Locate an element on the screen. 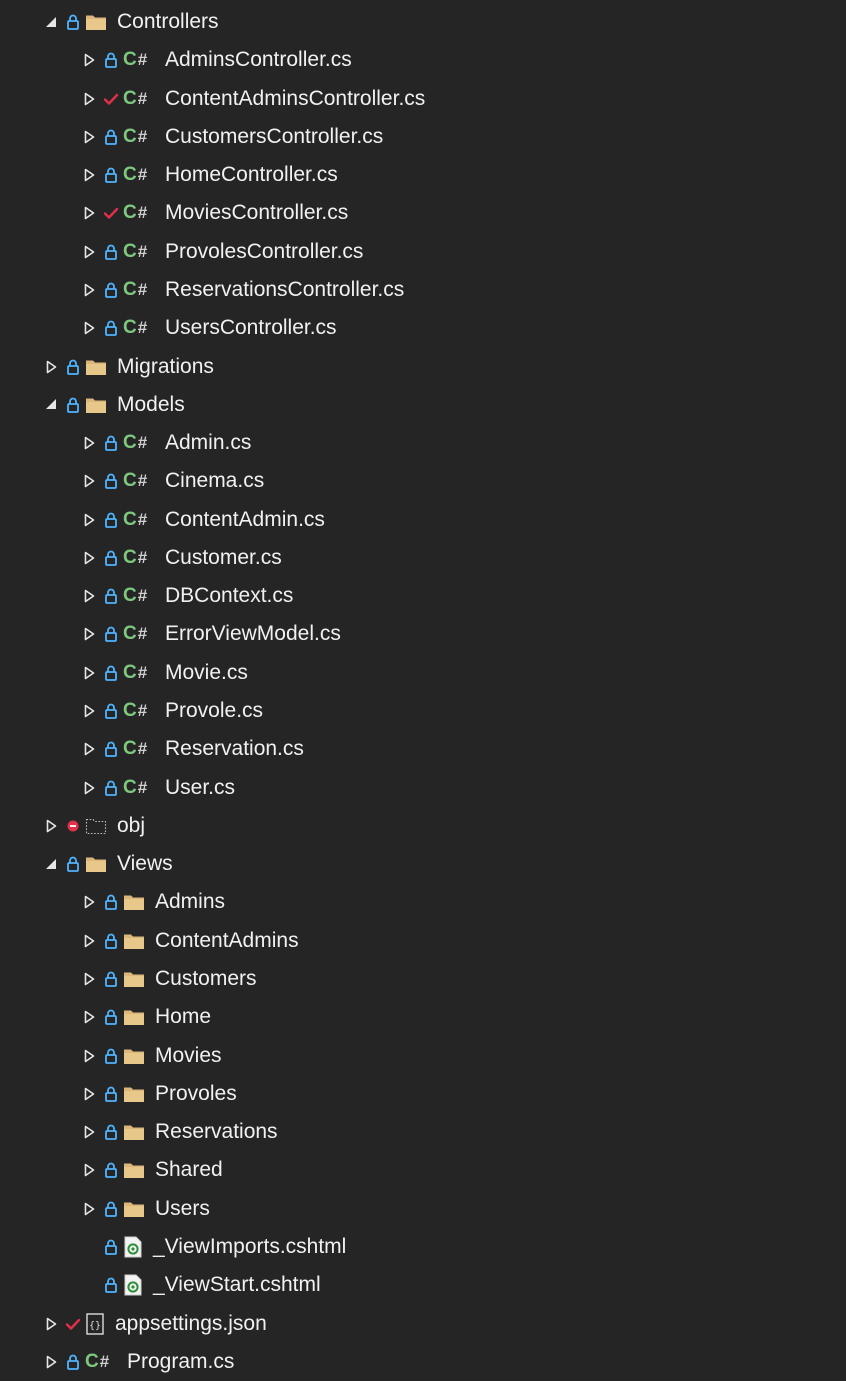 Image resolution: width=846 pixels, height=1381 pixels. tree-item: C # DBContext.cs is located at coordinates (423, 596).